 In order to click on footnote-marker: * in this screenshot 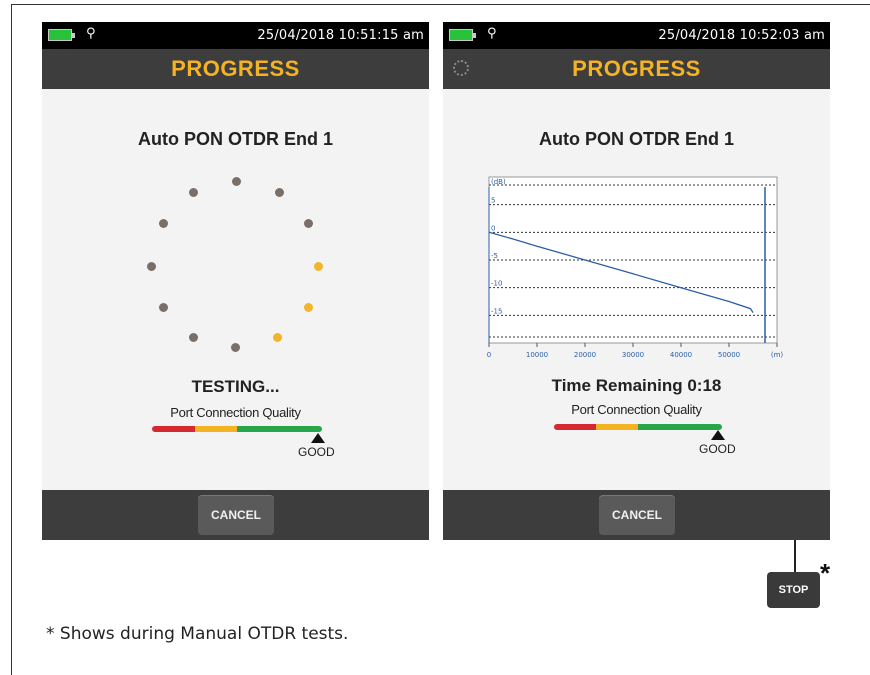, I will do `click(825, 573)`.